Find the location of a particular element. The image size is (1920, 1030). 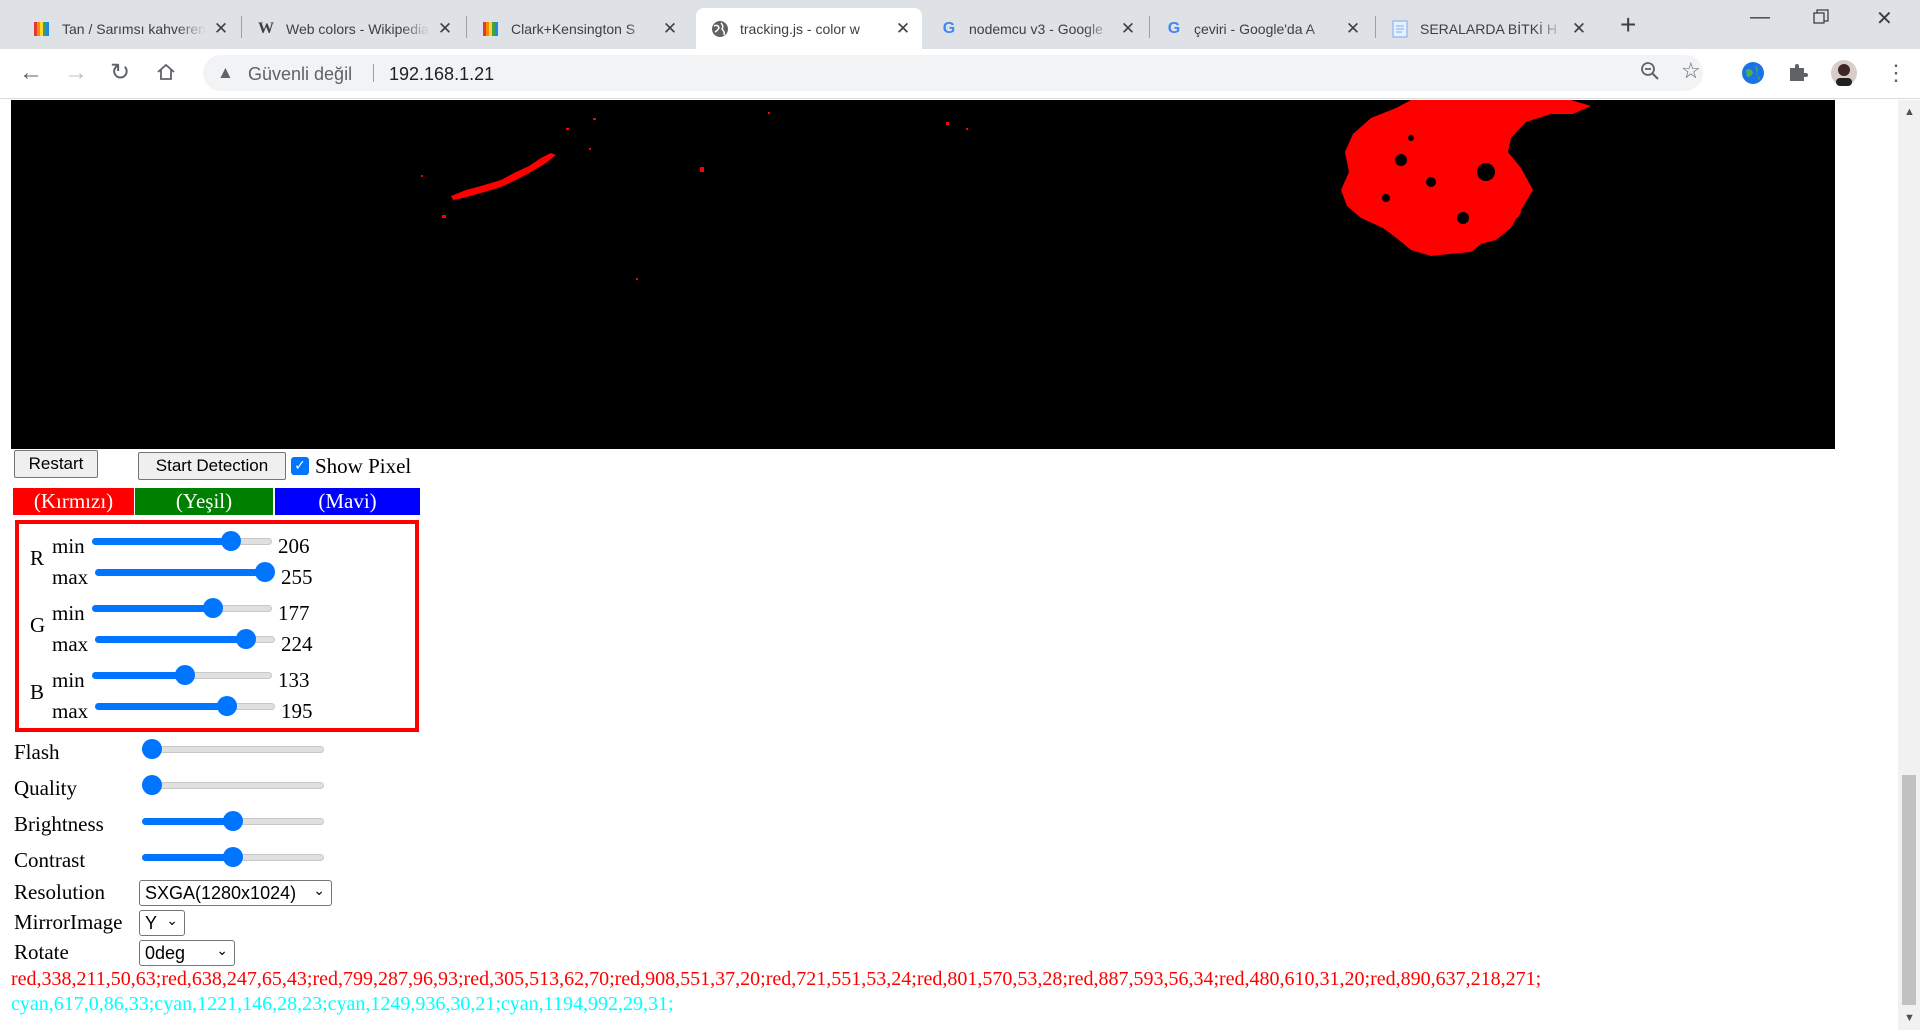

page-scrollbar: ▲ ▼ is located at coordinates (1909, 565).